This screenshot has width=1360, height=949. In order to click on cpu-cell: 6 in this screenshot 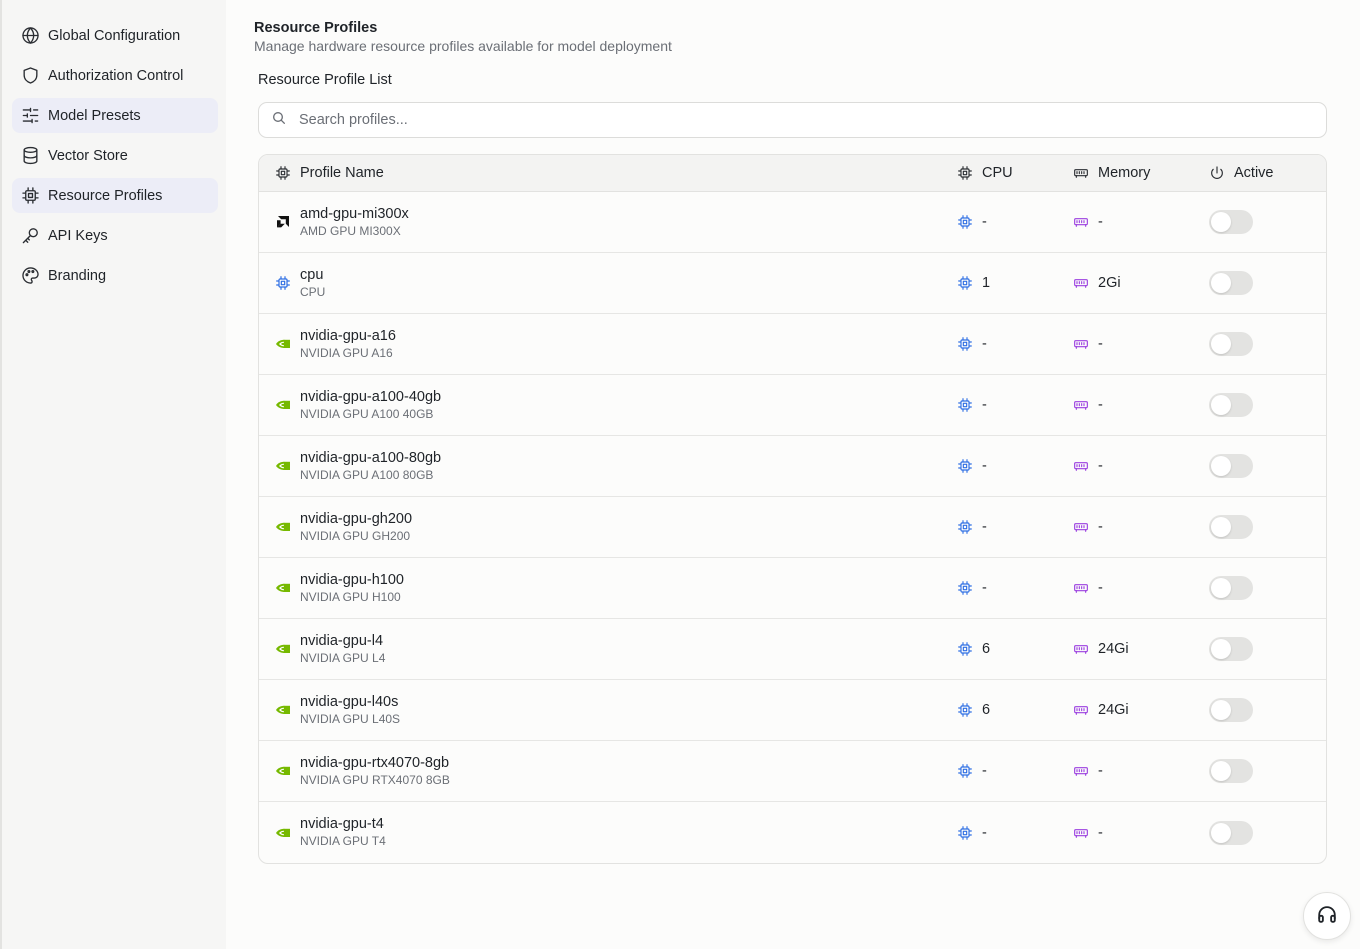, I will do `click(1015, 710)`.